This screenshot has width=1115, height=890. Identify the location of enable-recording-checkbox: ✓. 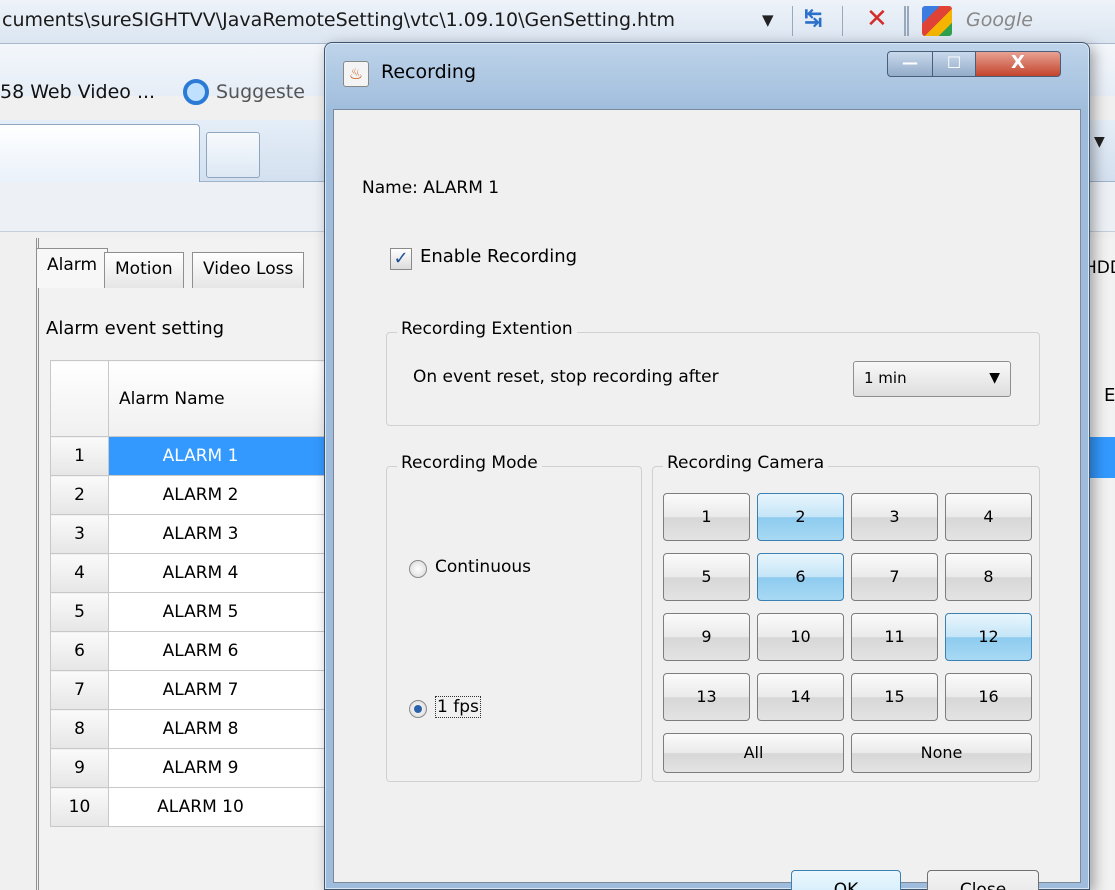
(401, 259).